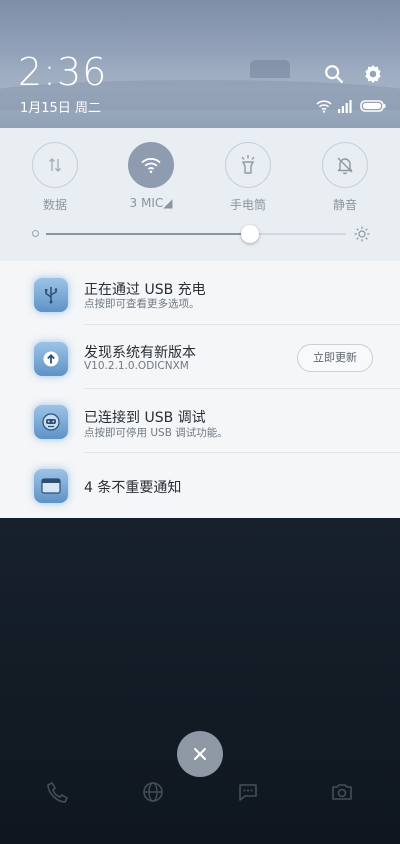 This screenshot has height=844, width=400. I want to click on toggle-flashlight-circle, so click(248, 165).